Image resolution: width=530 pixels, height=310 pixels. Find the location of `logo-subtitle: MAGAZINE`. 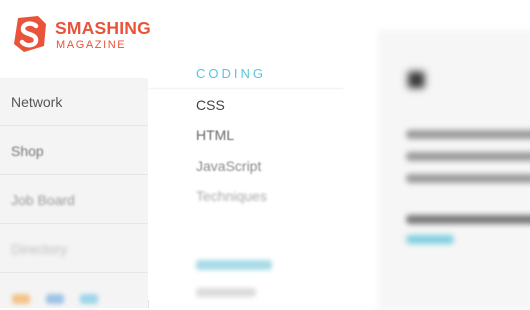

logo-subtitle: MAGAZINE is located at coordinates (91, 45).